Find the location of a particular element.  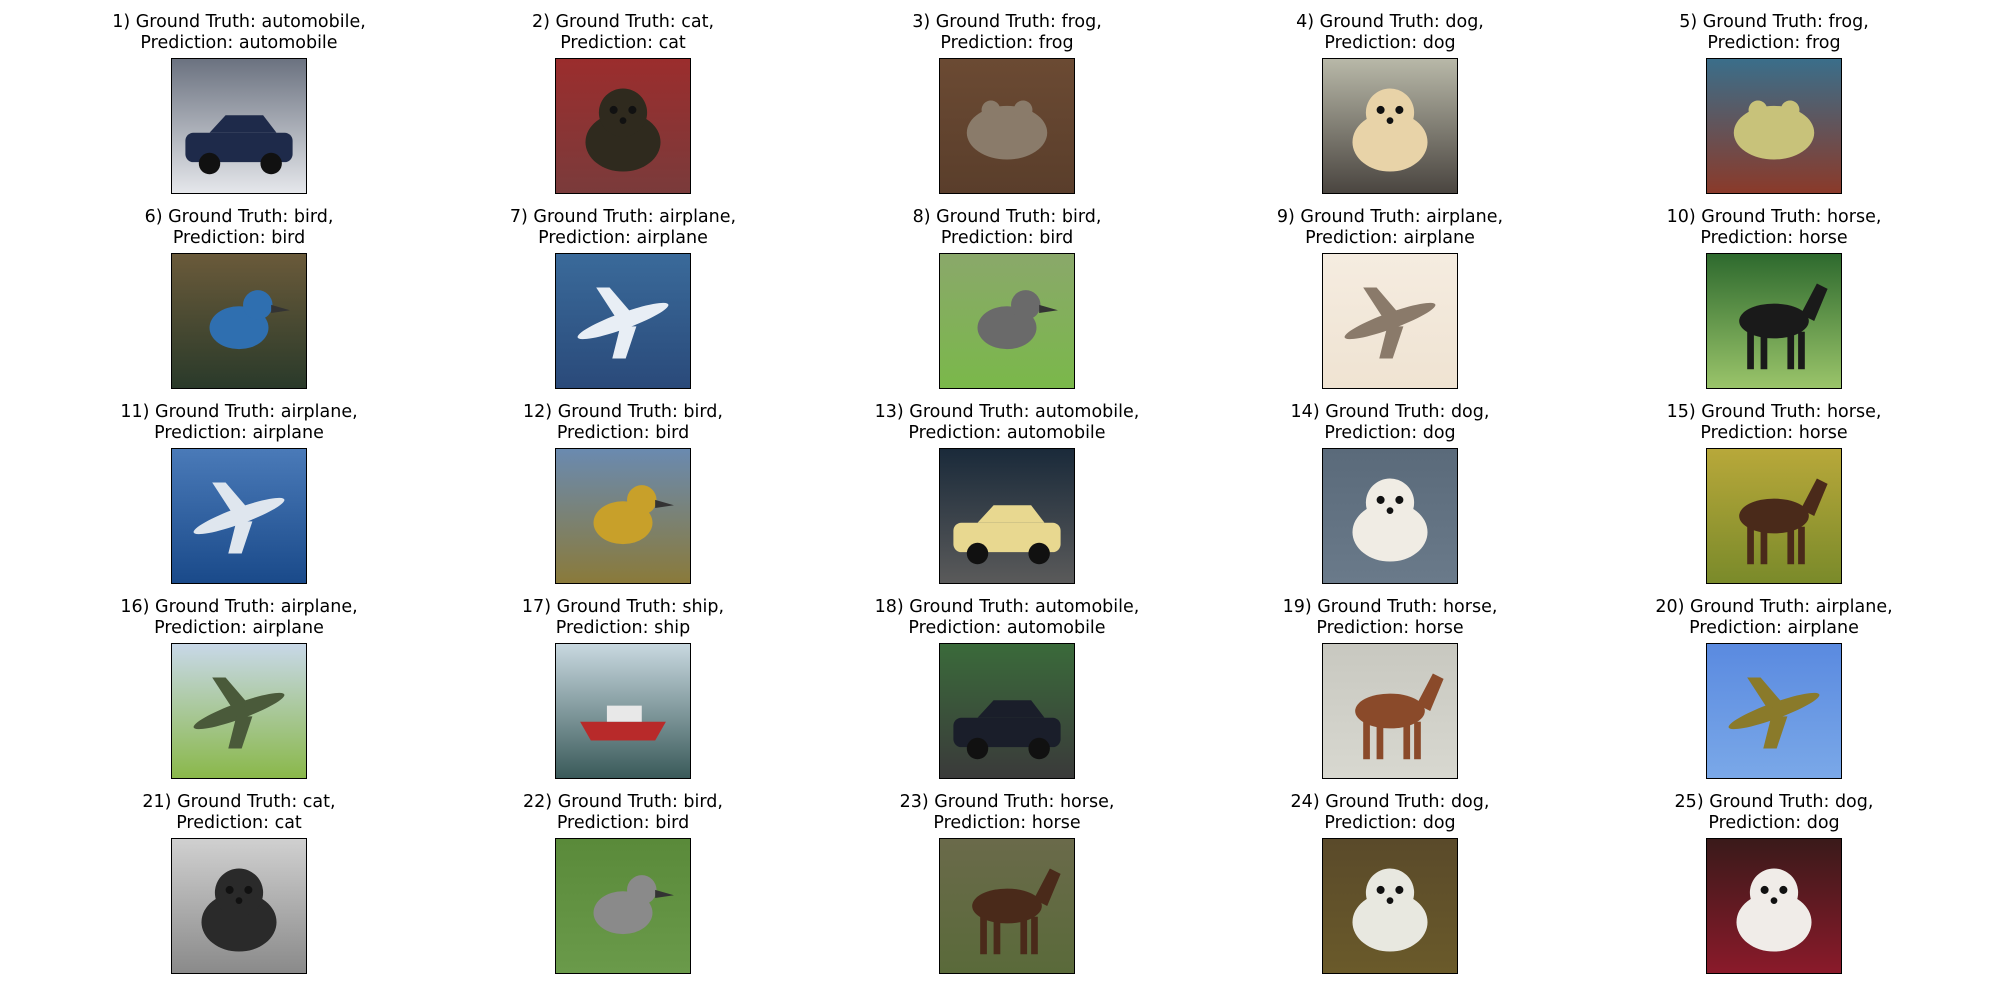

panel-caption: 24) Ground Truth: dog, Prediction: dog is located at coordinates (1390, 813).